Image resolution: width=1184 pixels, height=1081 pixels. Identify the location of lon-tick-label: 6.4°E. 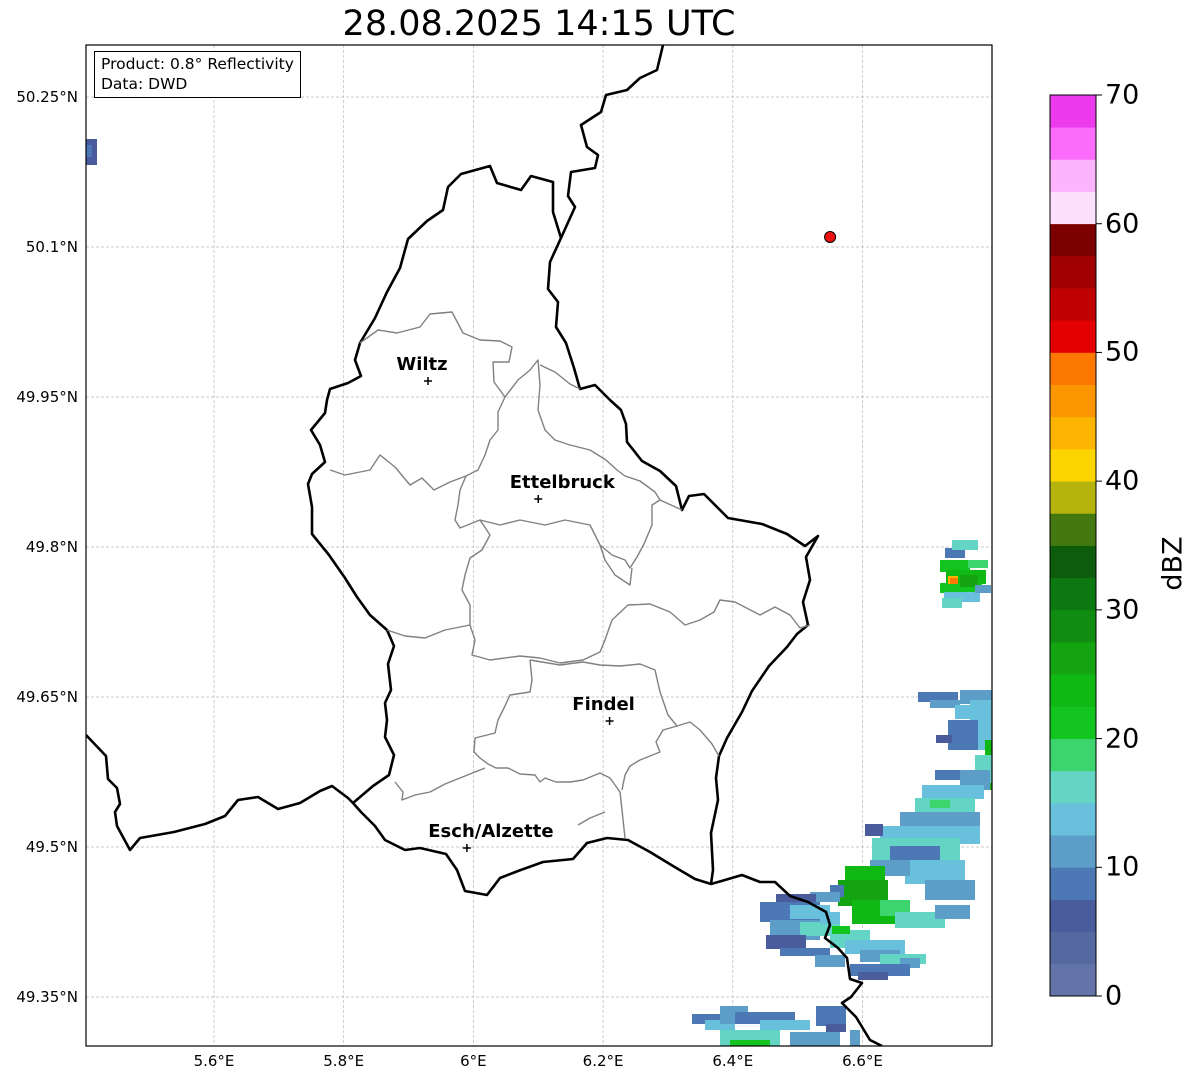
(733, 1061).